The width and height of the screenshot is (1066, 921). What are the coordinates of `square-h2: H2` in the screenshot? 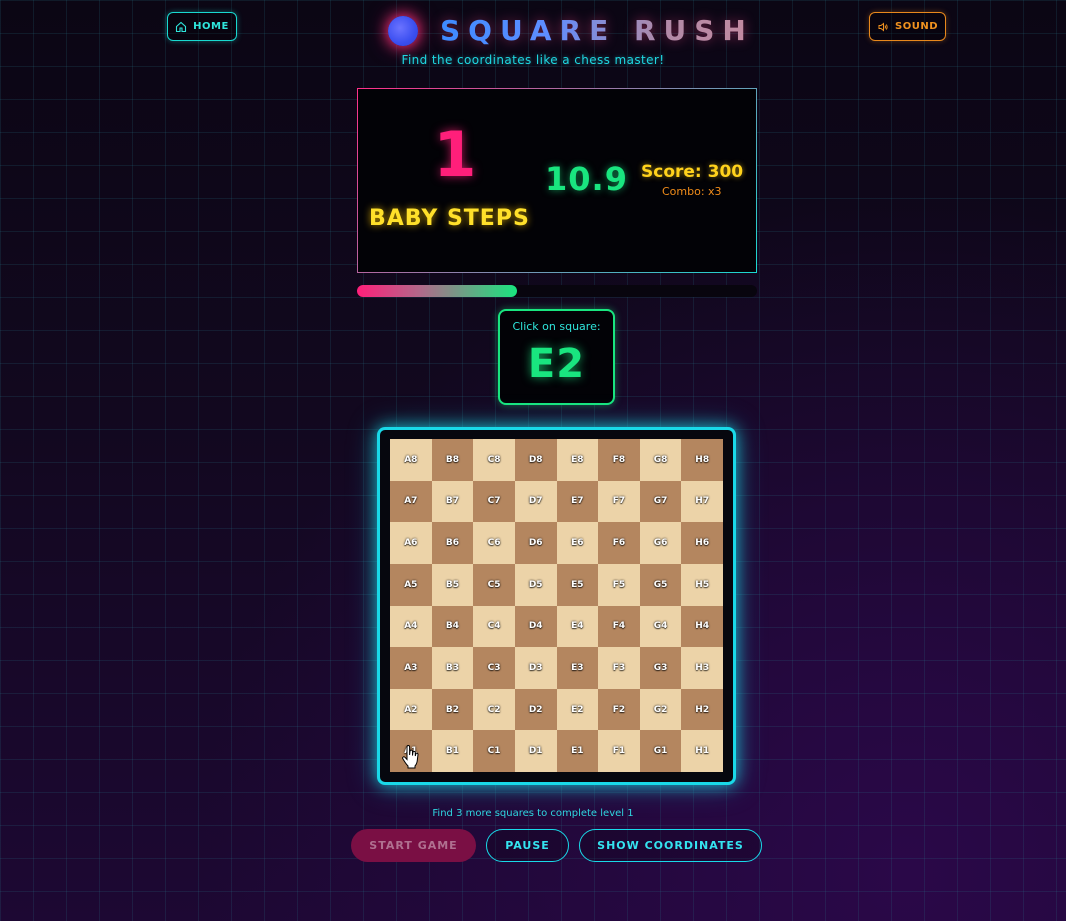 It's located at (702, 709).